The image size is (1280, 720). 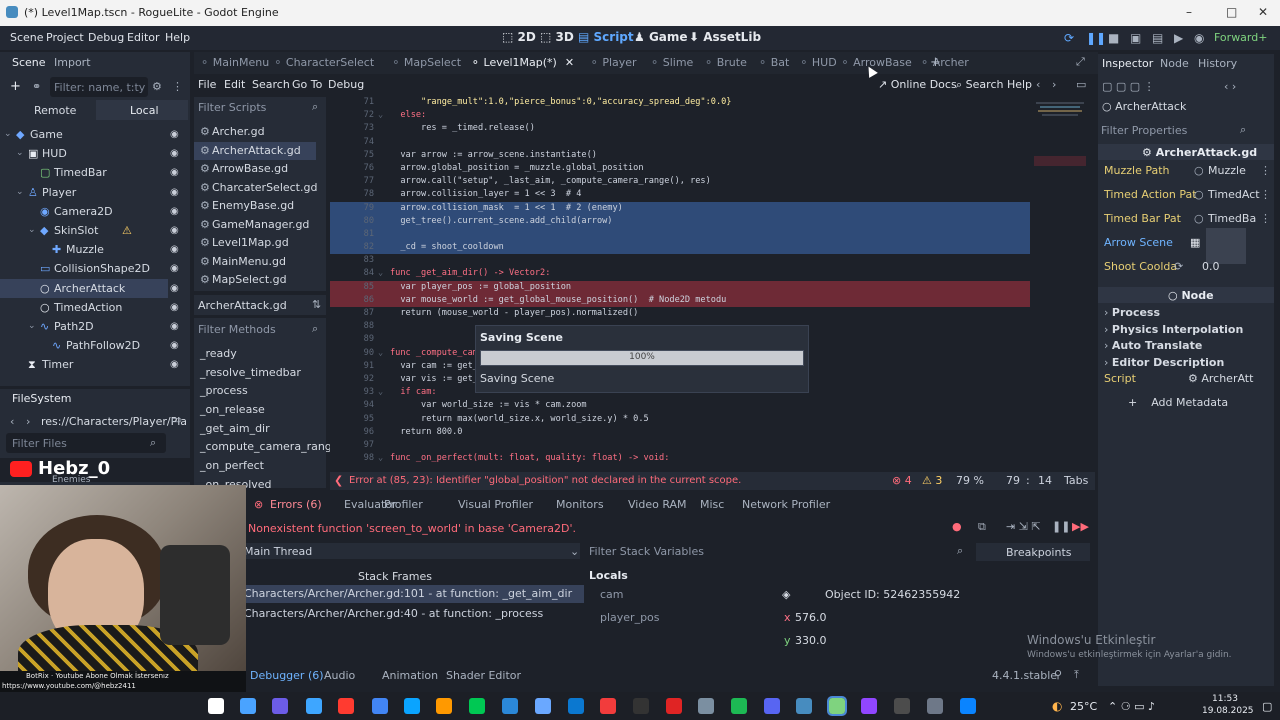 What do you see at coordinates (641, 706) in the screenshot?
I see `brave-icon` at bounding box center [641, 706].